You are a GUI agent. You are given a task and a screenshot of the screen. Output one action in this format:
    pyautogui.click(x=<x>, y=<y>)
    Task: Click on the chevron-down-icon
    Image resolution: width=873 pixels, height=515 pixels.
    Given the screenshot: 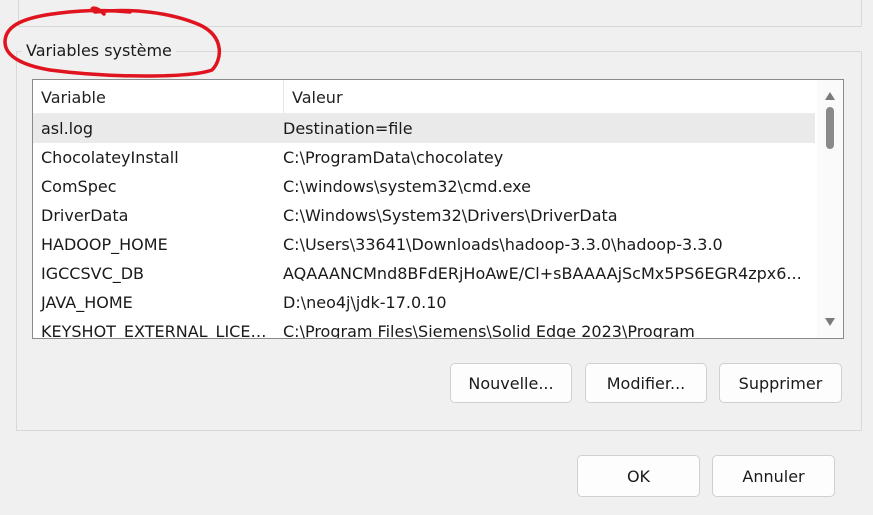 What is the action you would take?
    pyautogui.click(x=830, y=322)
    